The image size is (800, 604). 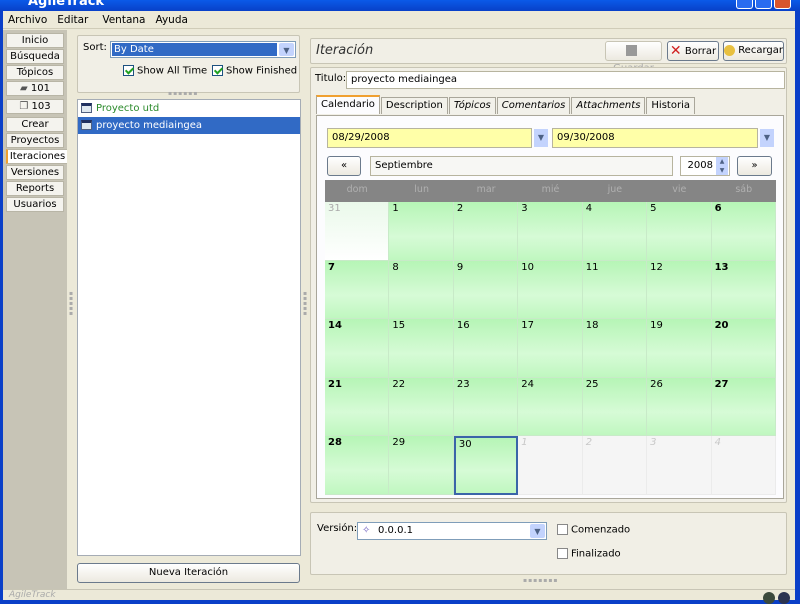 What do you see at coordinates (128, 108) in the screenshot?
I see `list-item-label: Proyecto utd` at bounding box center [128, 108].